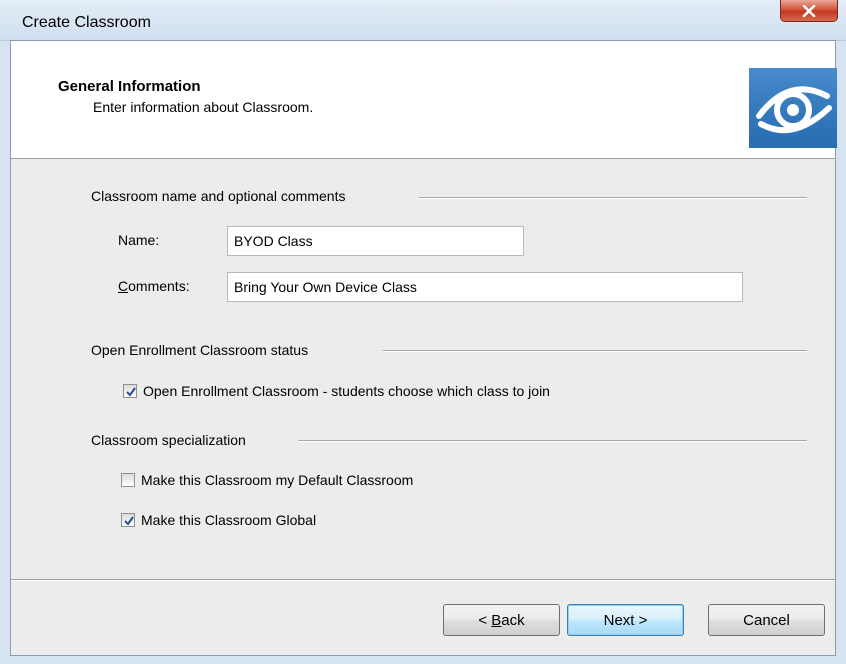 This screenshot has width=846, height=664. I want to click on title-bar: Create Classroom, so click(423, 20).